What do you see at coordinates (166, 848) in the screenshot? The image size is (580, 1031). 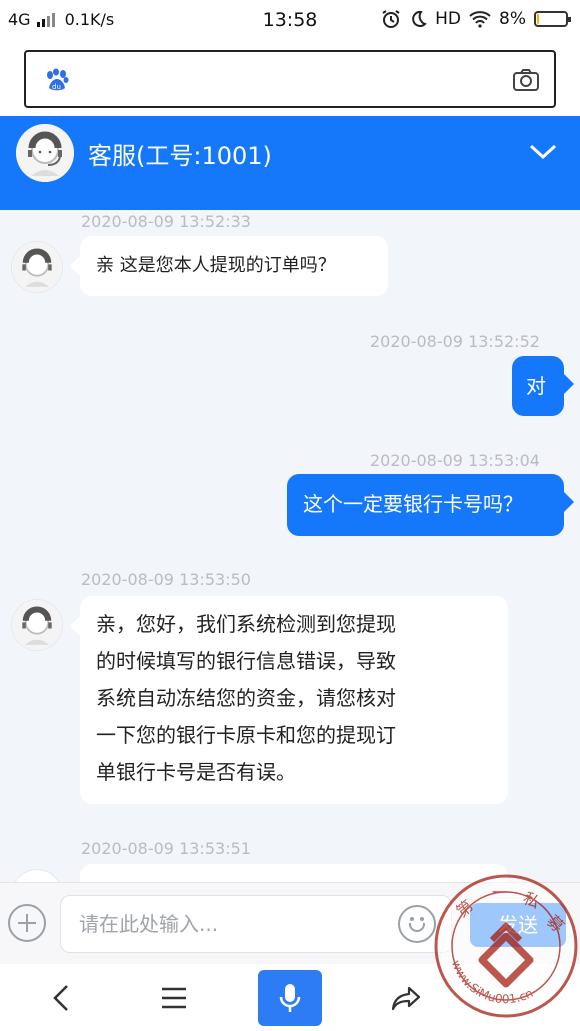 I see `message-timestamp: 2020-08-09 13:53:51` at bounding box center [166, 848].